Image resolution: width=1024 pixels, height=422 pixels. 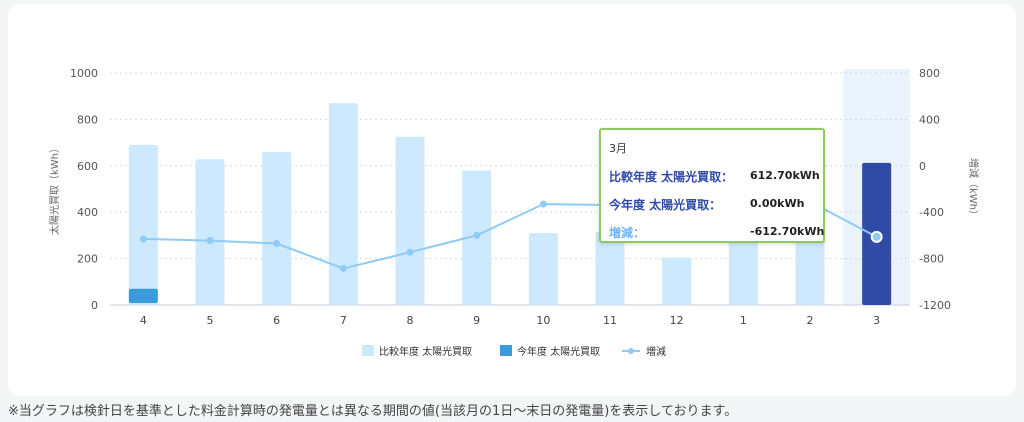 I want to click on tooltip-current-value: 0.00kWh, so click(x=777, y=203).